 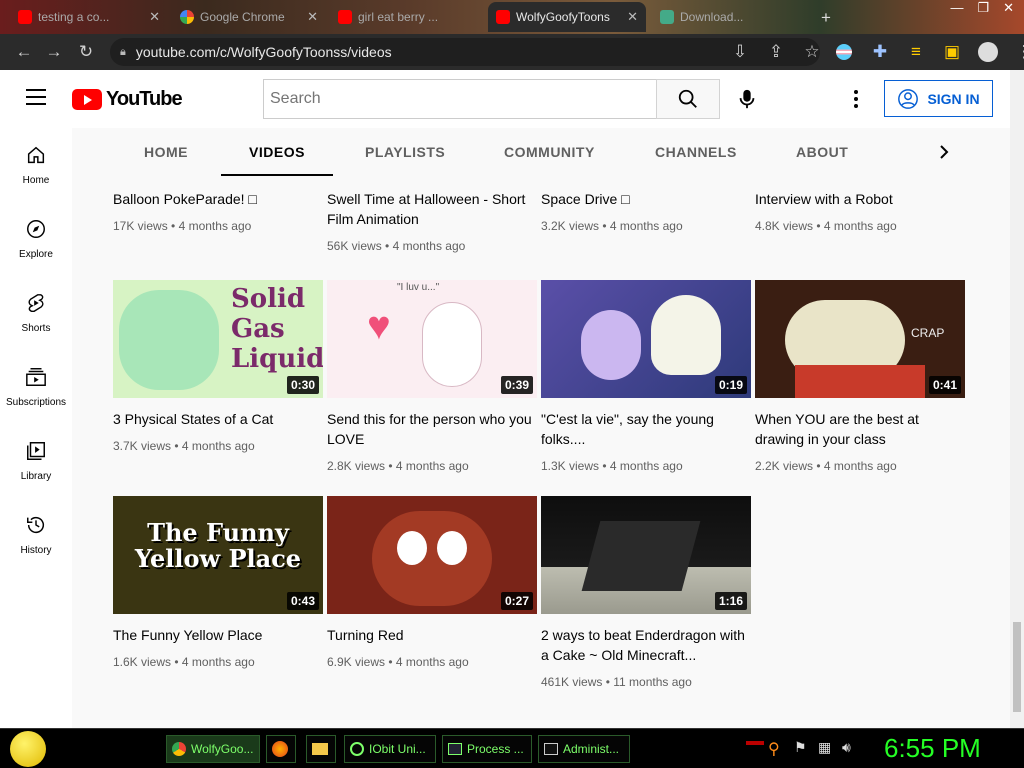 What do you see at coordinates (86, 52) in the screenshot?
I see `reload-button: ↻` at bounding box center [86, 52].